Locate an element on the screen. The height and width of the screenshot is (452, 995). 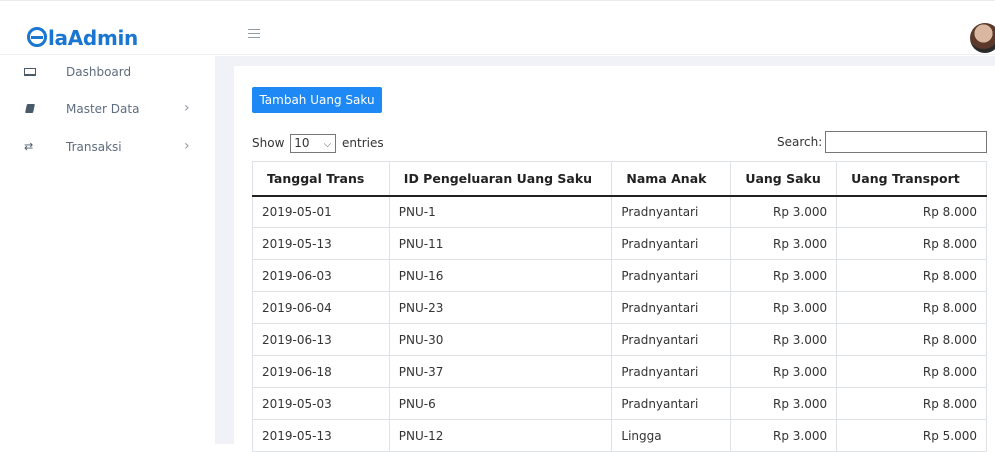
table-cell: PNU-30 is located at coordinates (500, 339).